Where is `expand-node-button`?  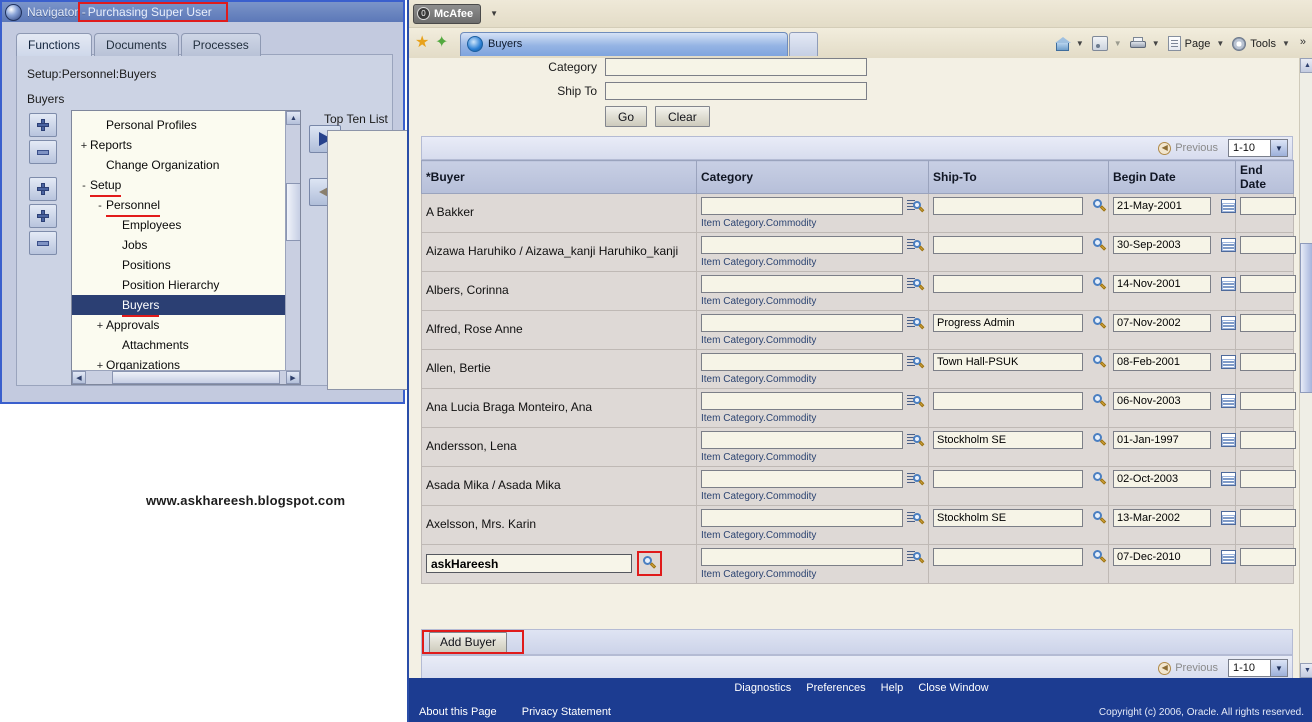
expand-node-button is located at coordinates (43, 125).